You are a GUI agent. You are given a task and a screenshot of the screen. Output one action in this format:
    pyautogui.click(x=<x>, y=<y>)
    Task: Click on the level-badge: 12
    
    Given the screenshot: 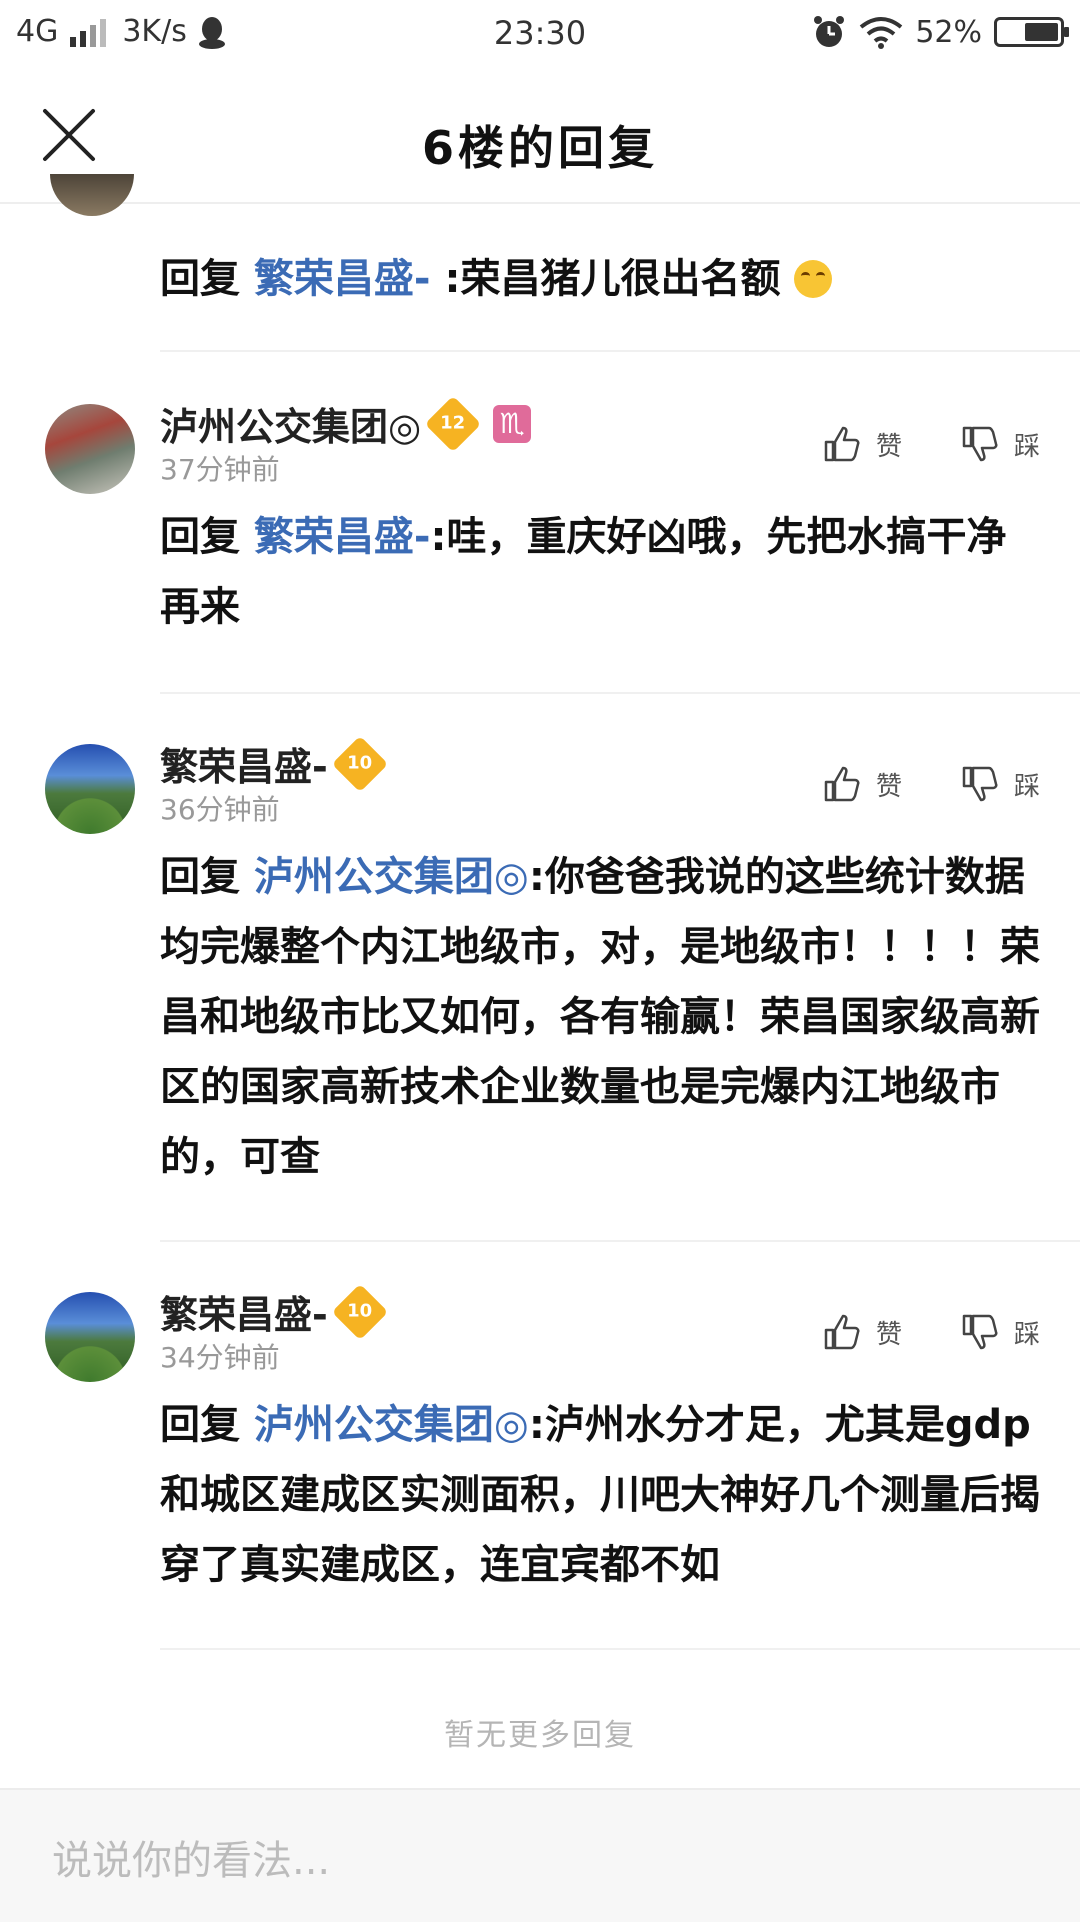 What is the action you would take?
    pyautogui.click(x=453, y=423)
    